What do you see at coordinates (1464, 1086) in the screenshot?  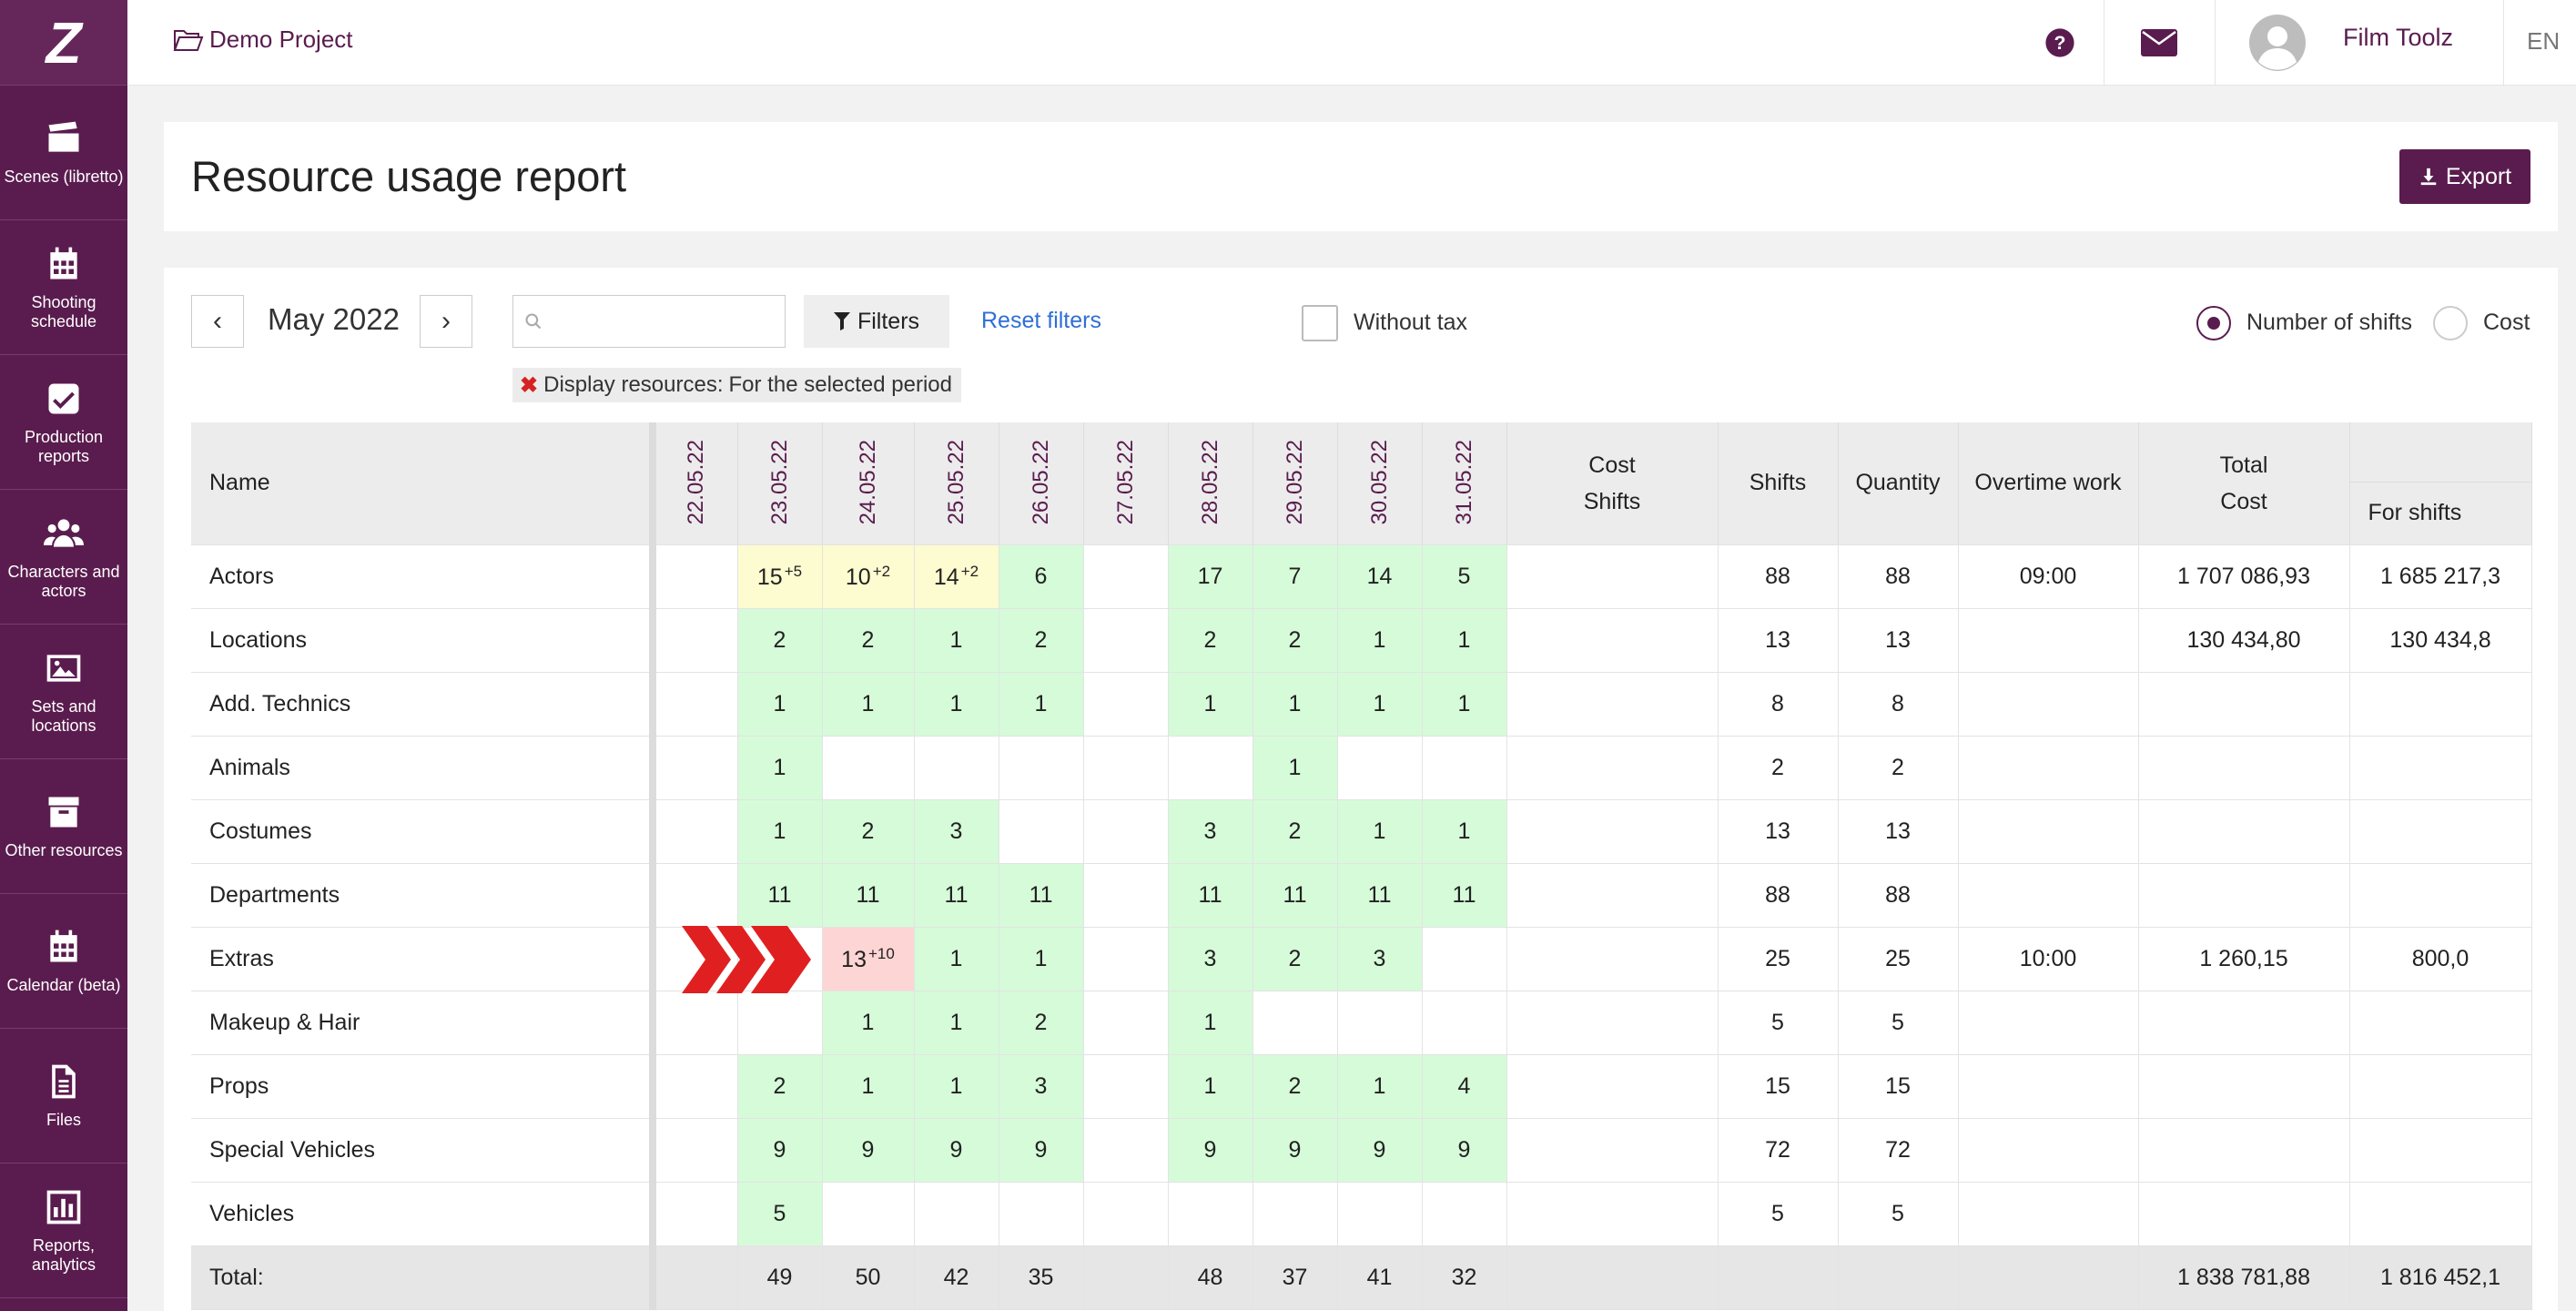 I see `day-cell: 4` at bounding box center [1464, 1086].